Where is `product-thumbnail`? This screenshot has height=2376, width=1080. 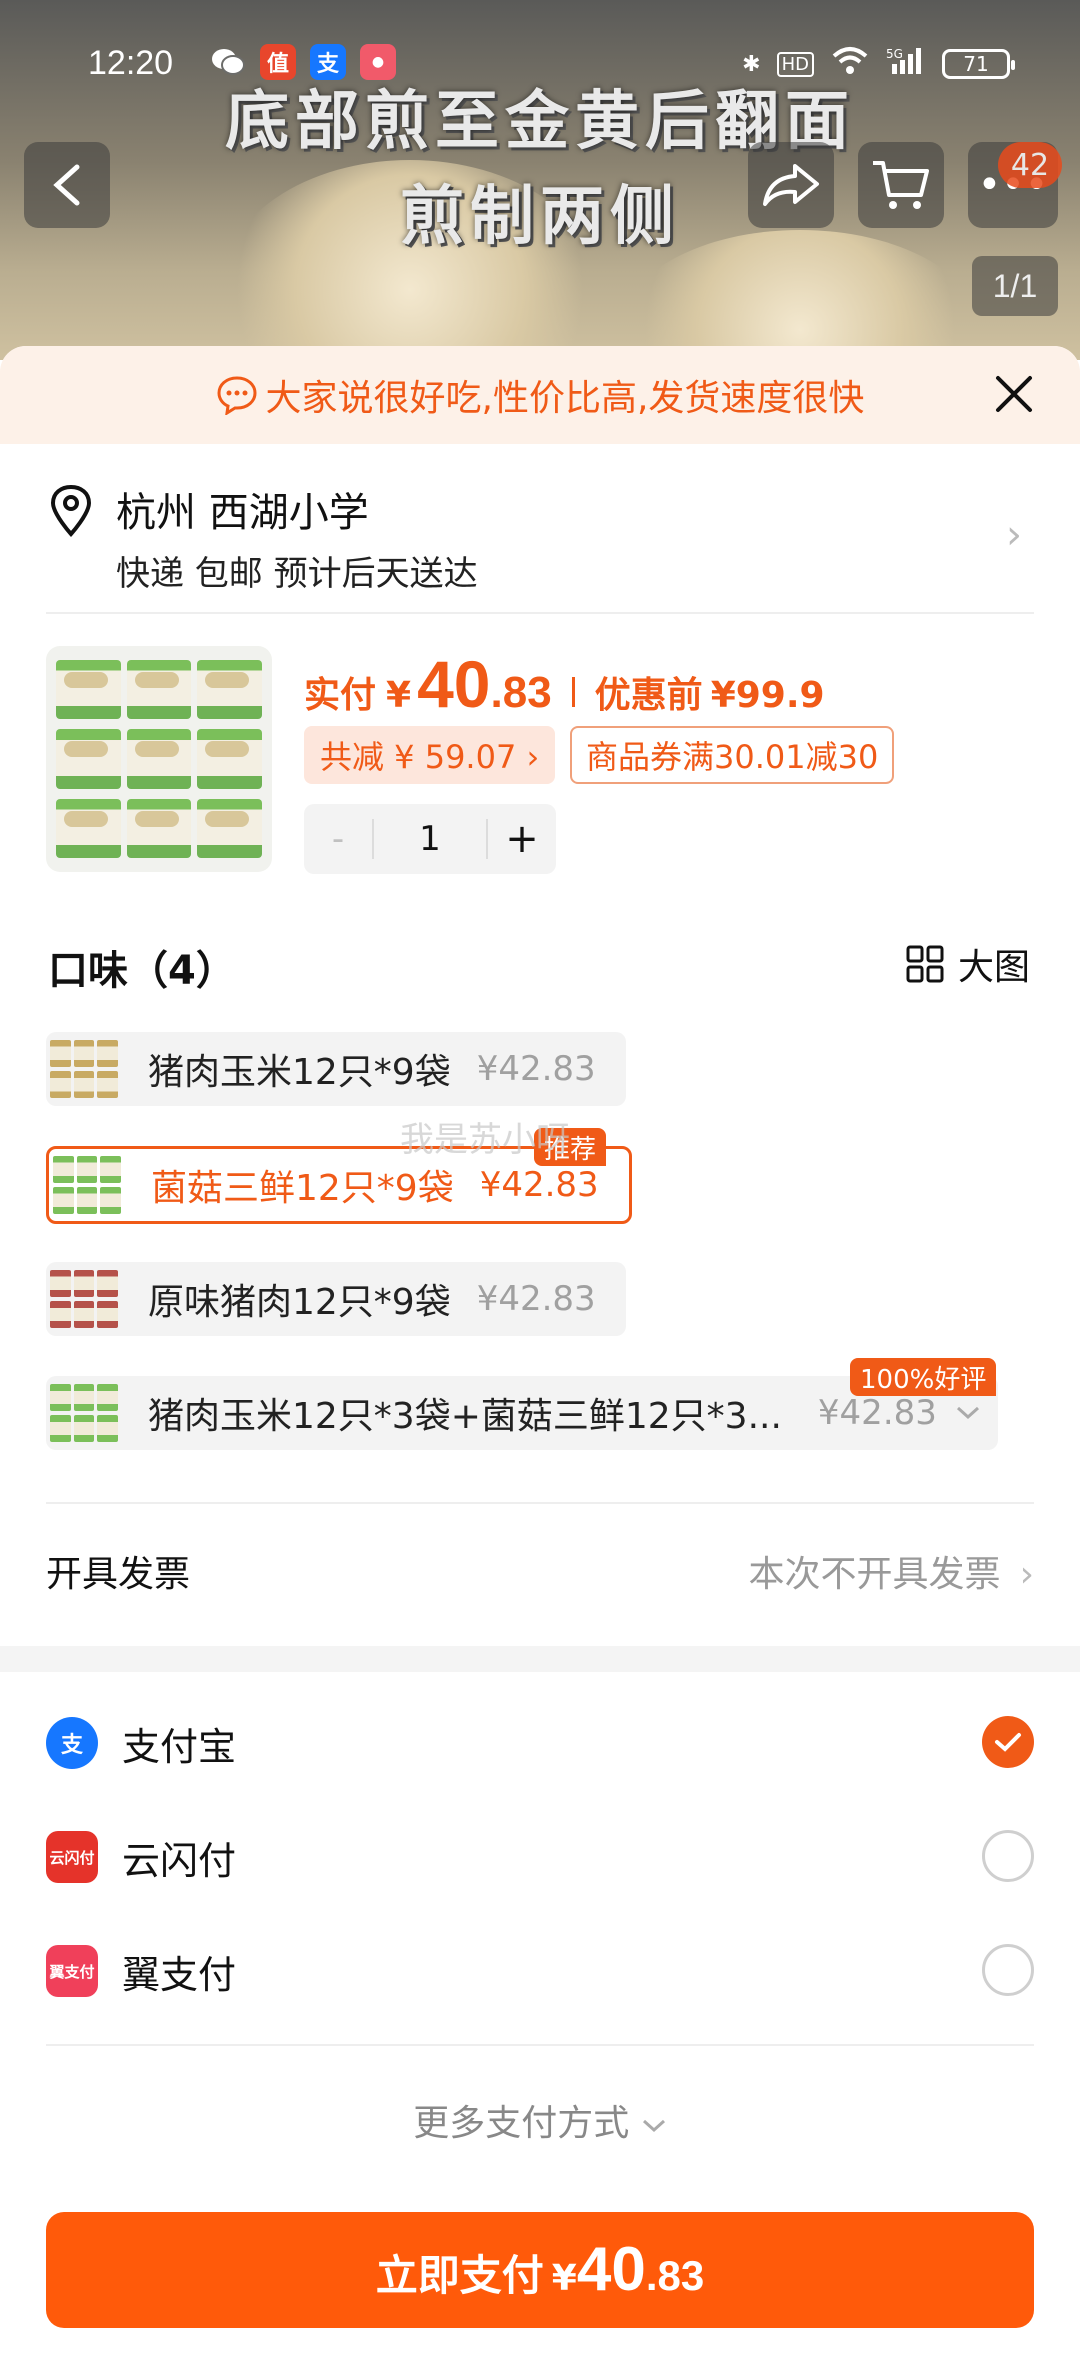 product-thumbnail is located at coordinates (159, 759).